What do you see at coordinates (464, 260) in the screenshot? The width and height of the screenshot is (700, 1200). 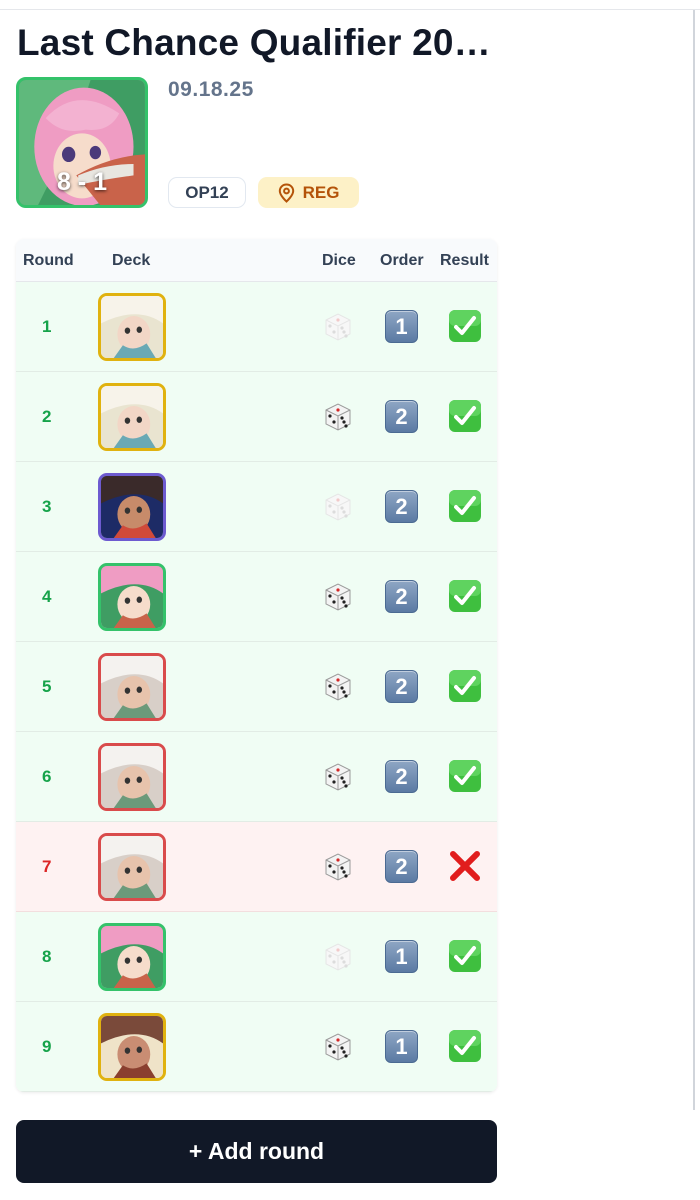 I see `header-result: Result` at bounding box center [464, 260].